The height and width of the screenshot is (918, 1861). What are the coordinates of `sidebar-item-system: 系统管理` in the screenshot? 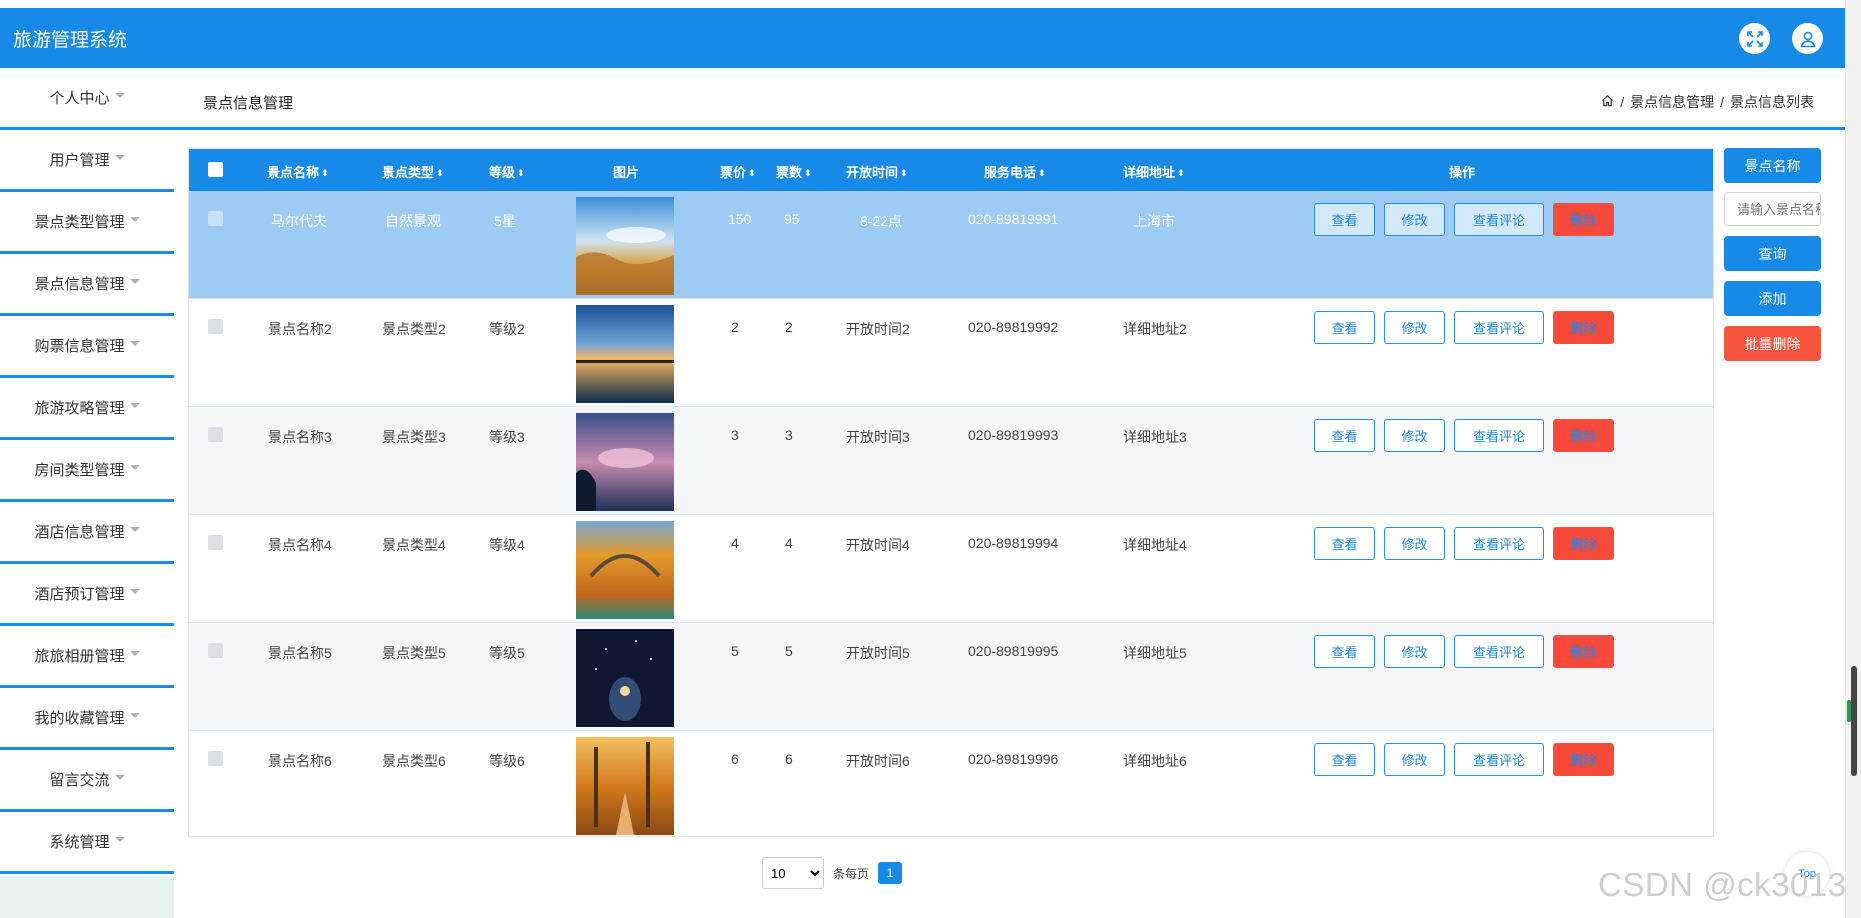 It's located at (87, 843).